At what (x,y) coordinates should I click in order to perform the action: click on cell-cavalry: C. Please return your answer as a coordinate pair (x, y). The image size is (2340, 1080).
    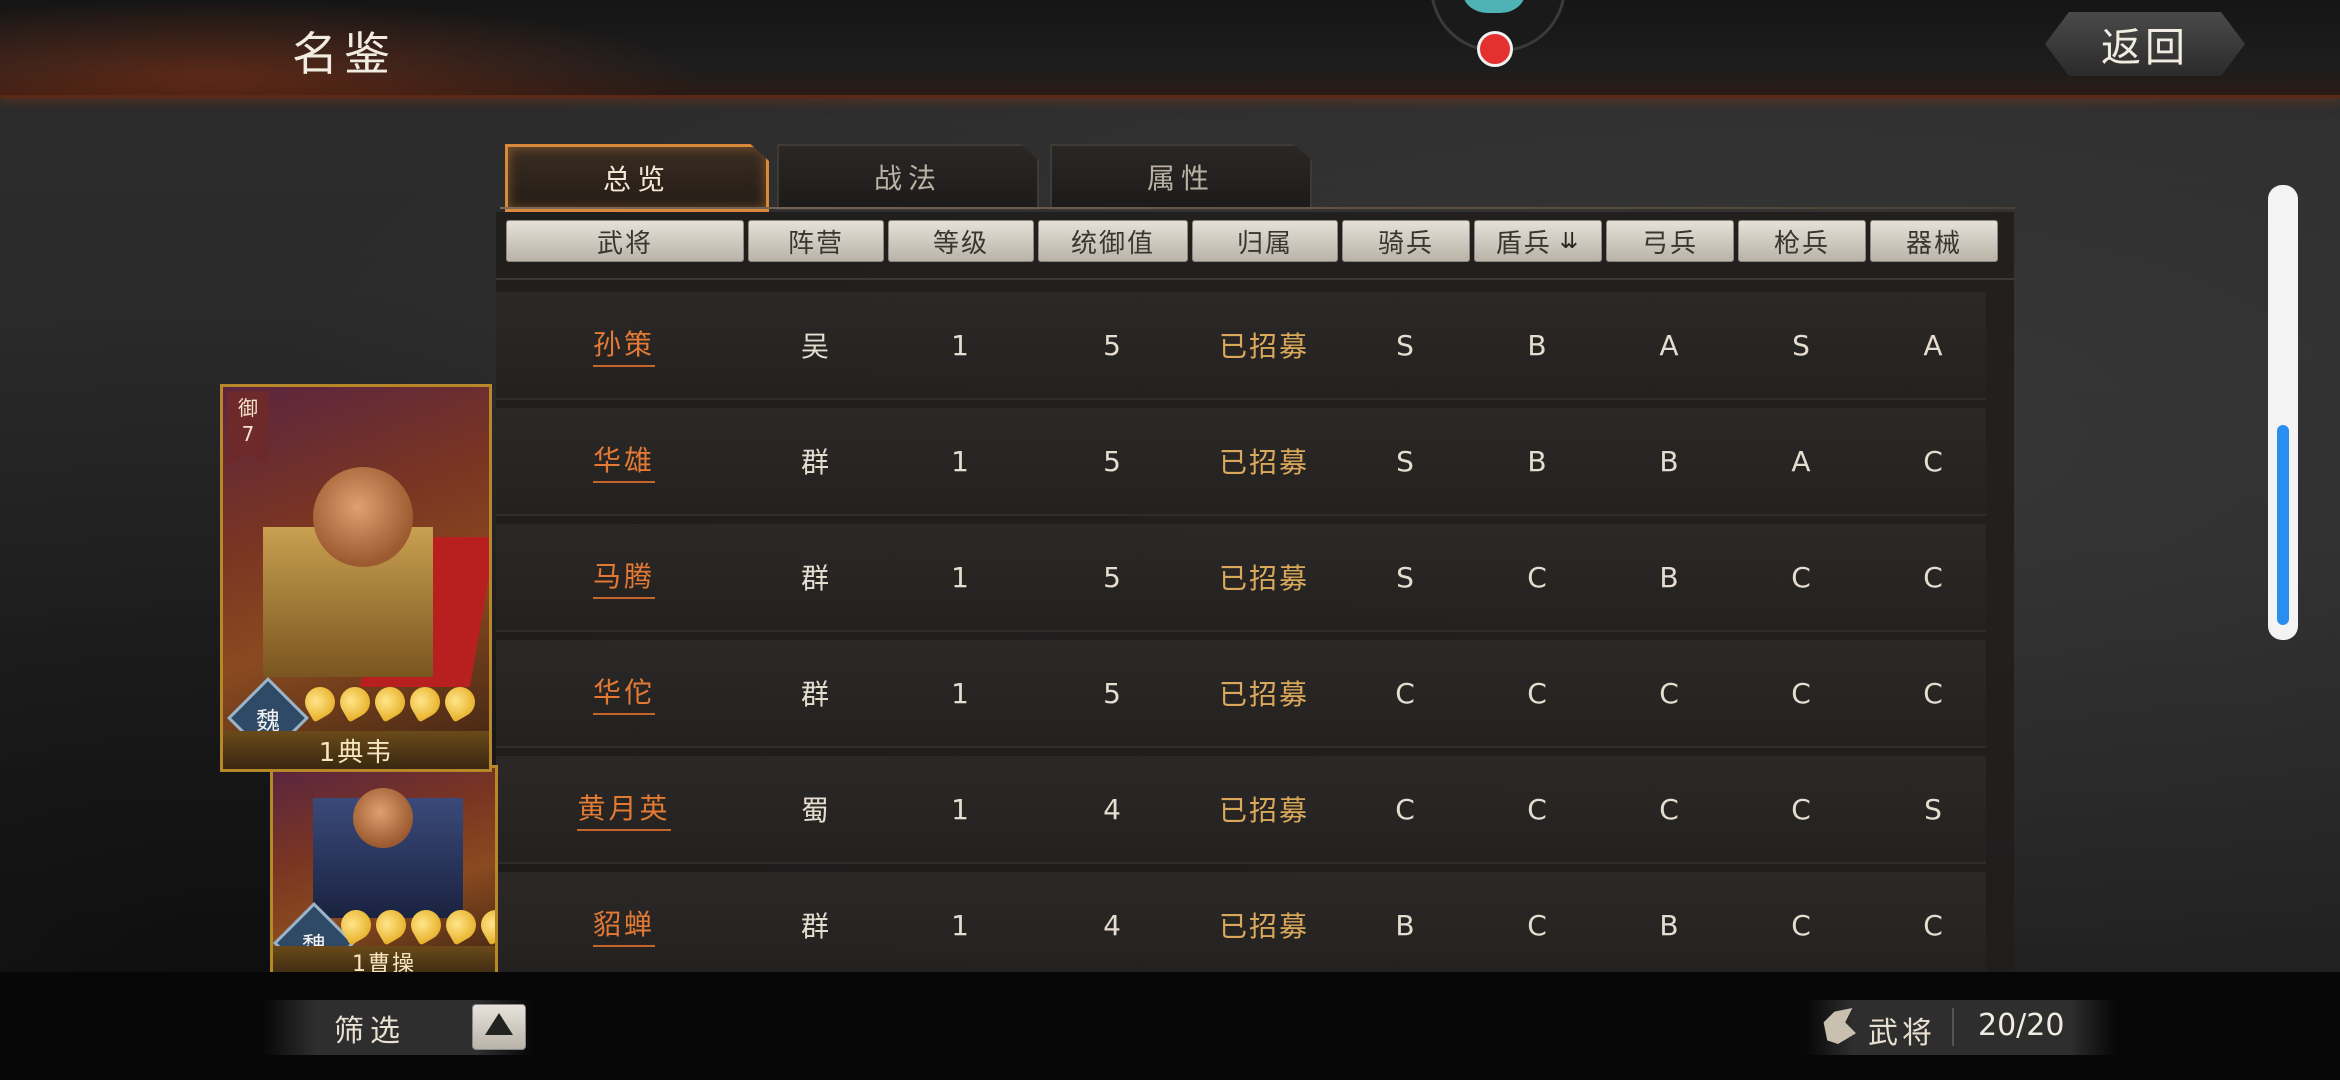
    Looking at the image, I should click on (1405, 809).